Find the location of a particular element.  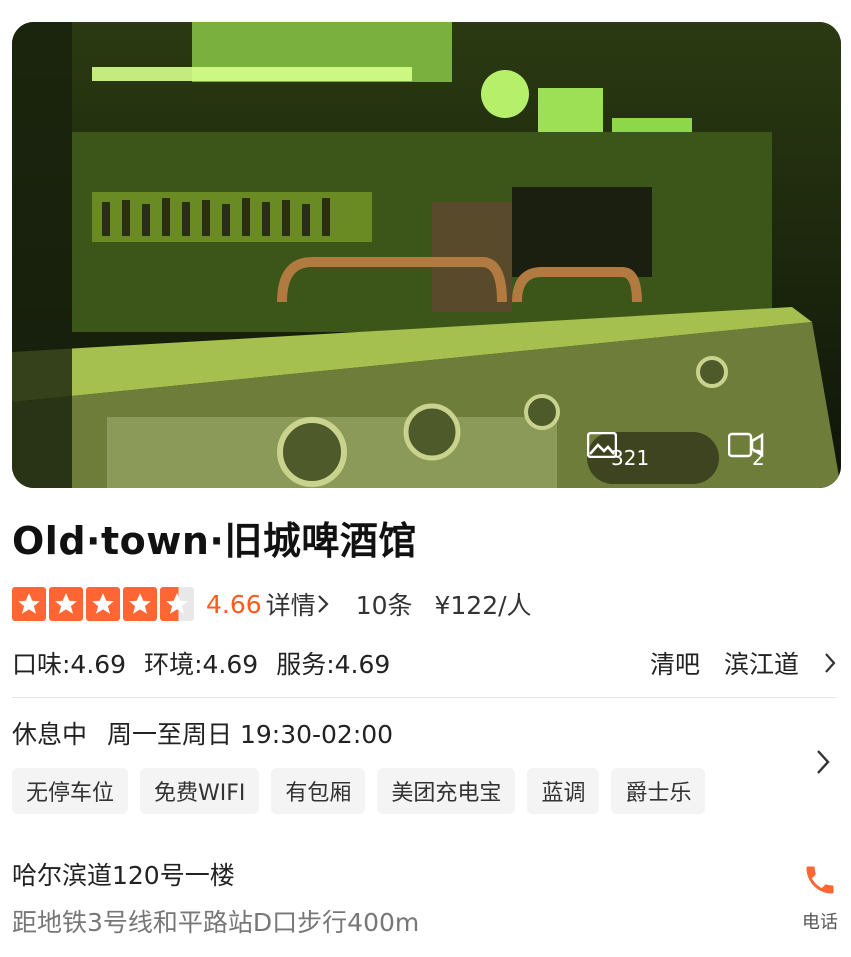

rating-detail-link: 详情 is located at coordinates (298, 604).